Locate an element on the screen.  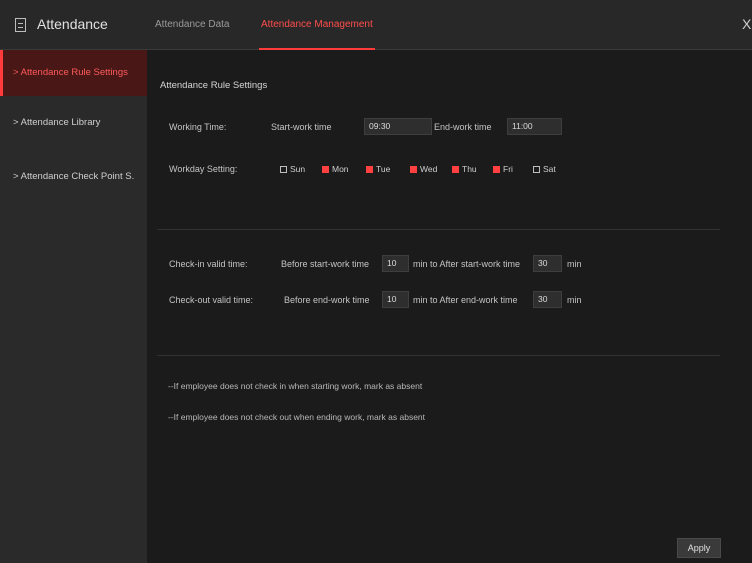
day-checkbox-mon: Mon is located at coordinates (335, 169).